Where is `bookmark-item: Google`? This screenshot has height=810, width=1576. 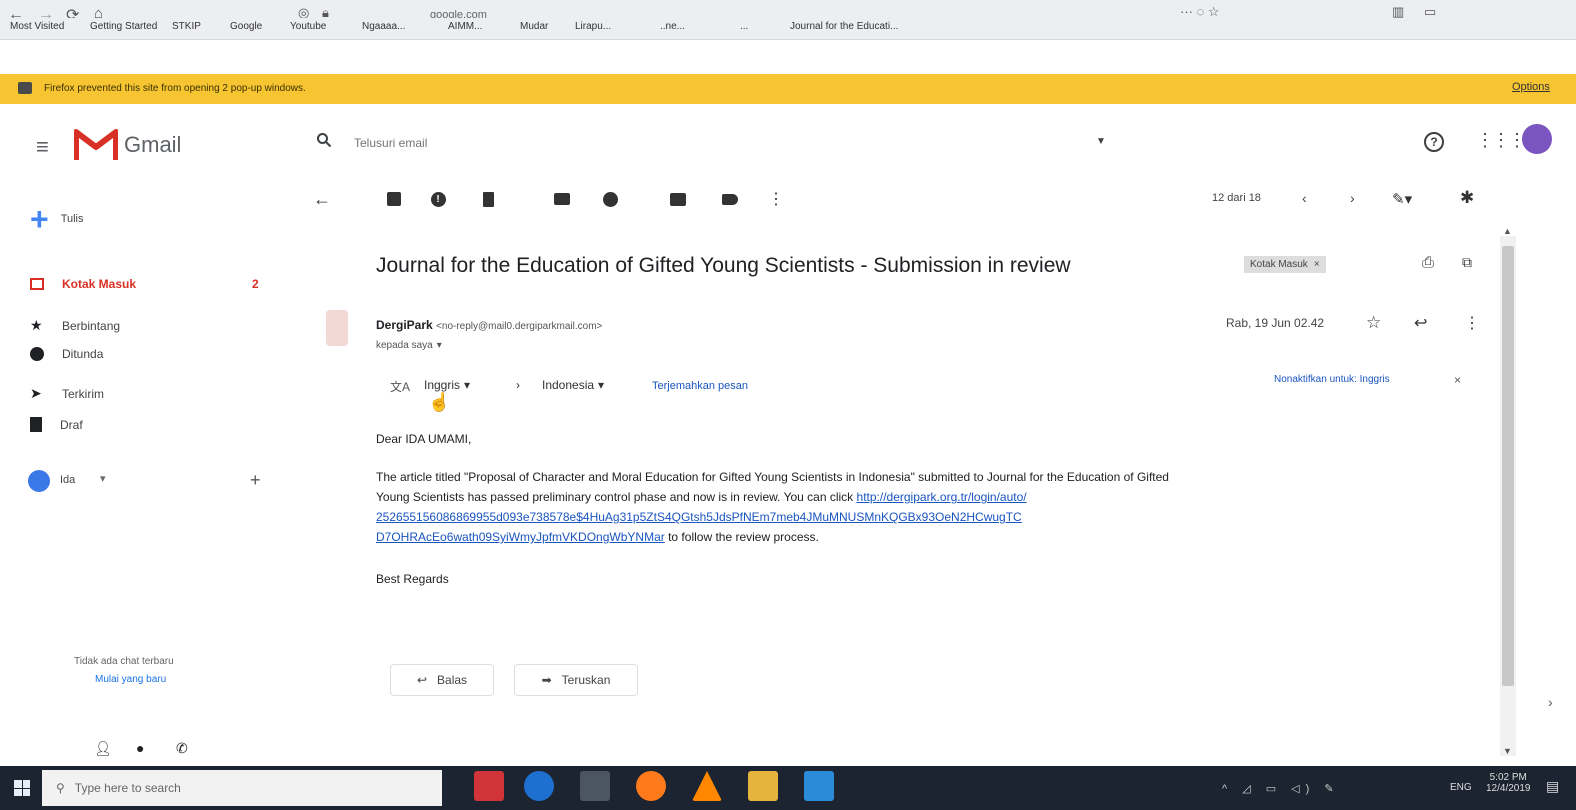
bookmark-item: Google is located at coordinates (246, 26).